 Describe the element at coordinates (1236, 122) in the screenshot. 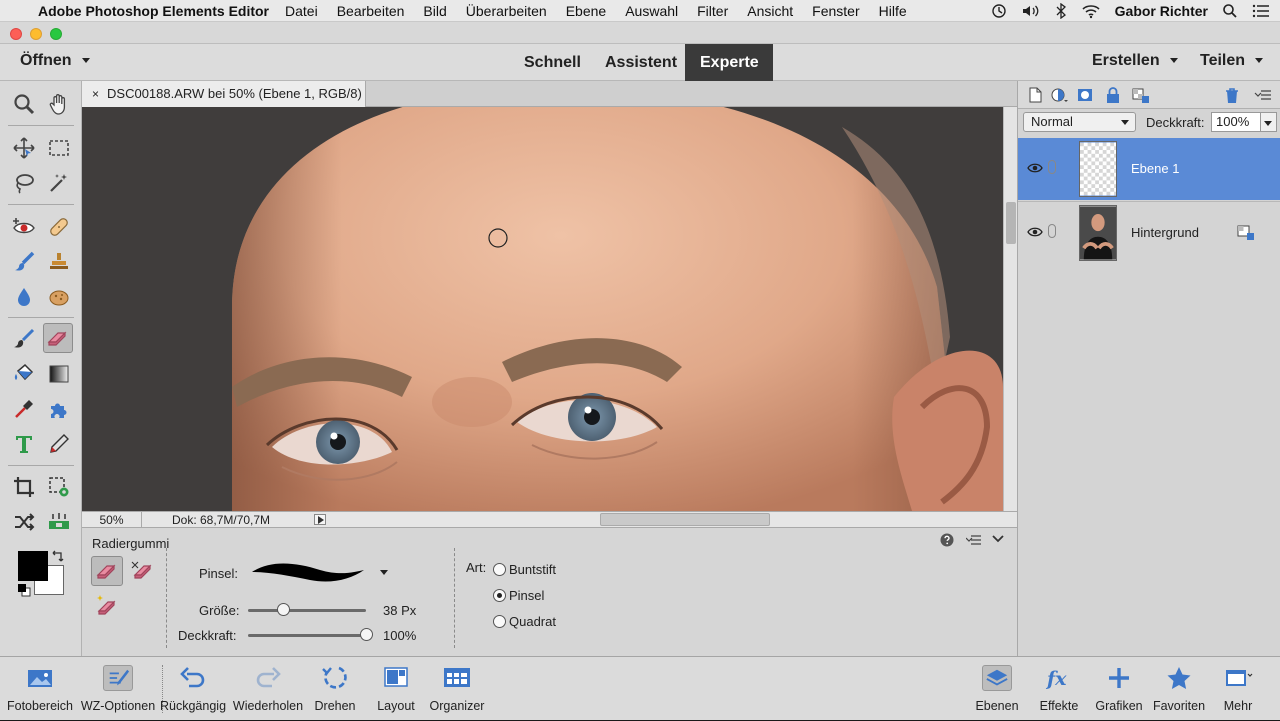

I see `layer-opacity-field: 100%` at that location.